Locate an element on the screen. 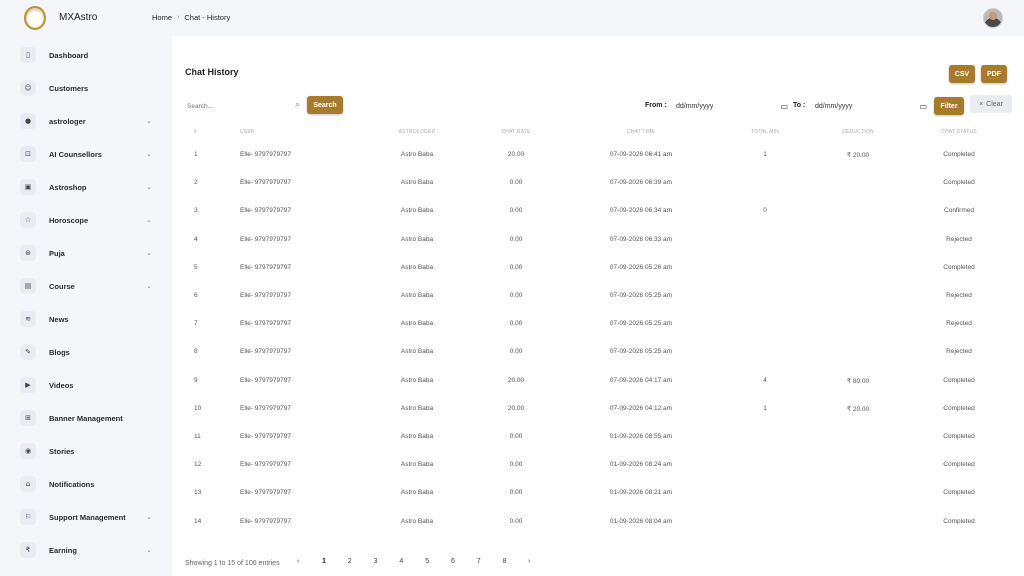 The width and height of the screenshot is (1024, 576). column-header-chat-time: CHAT TIME is located at coordinates (641, 132).